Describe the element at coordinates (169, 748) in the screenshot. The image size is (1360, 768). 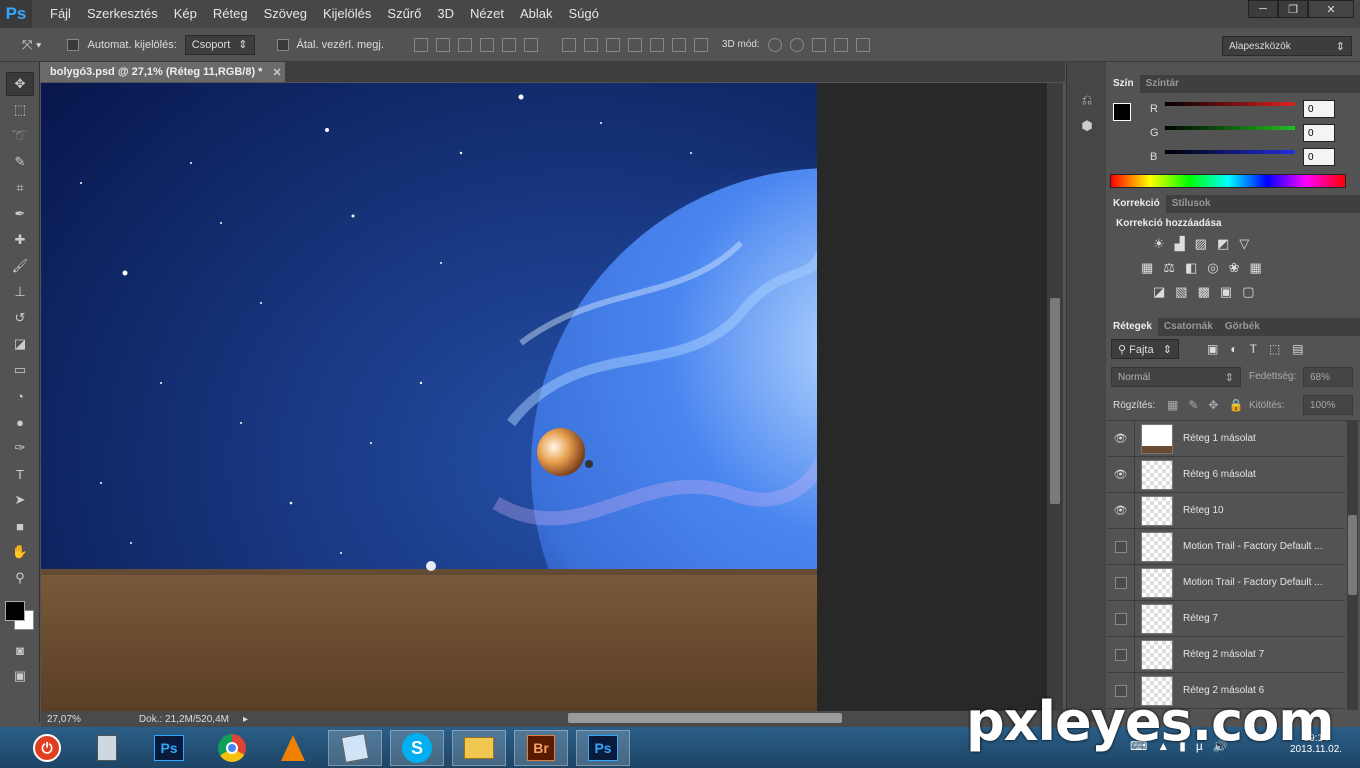
I see `photoshop-app-icon: Ps` at that location.